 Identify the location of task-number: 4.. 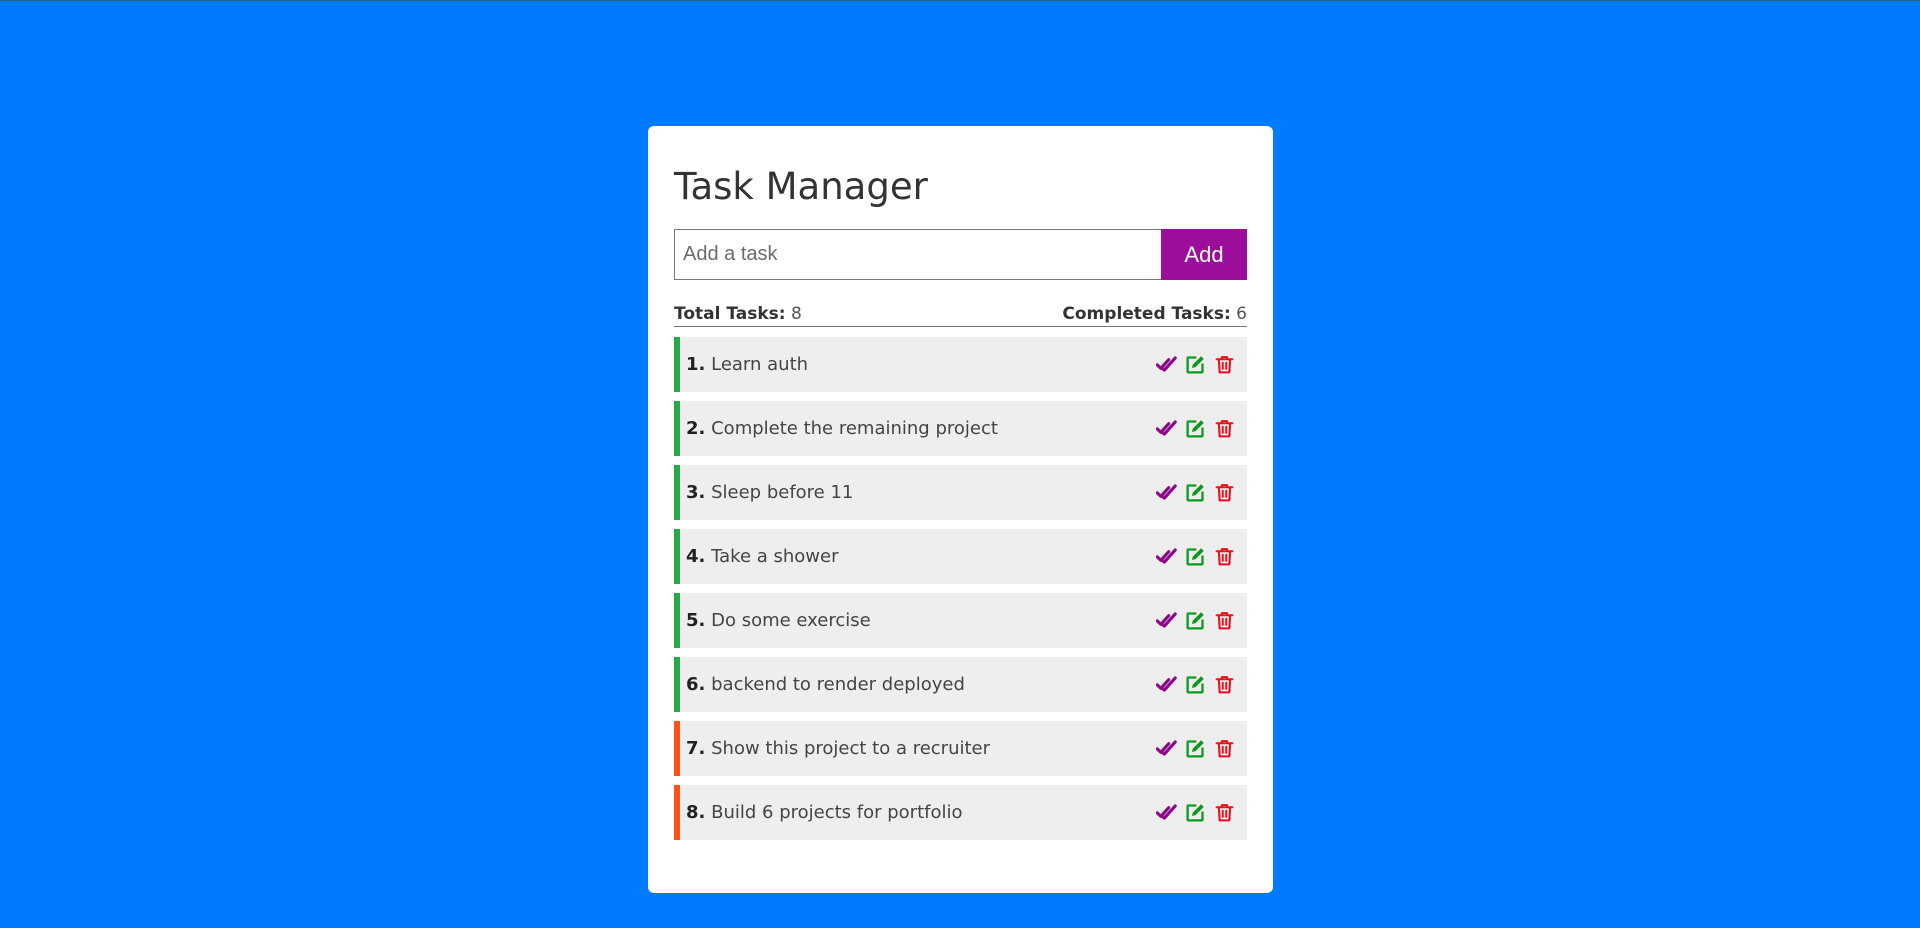
(696, 556).